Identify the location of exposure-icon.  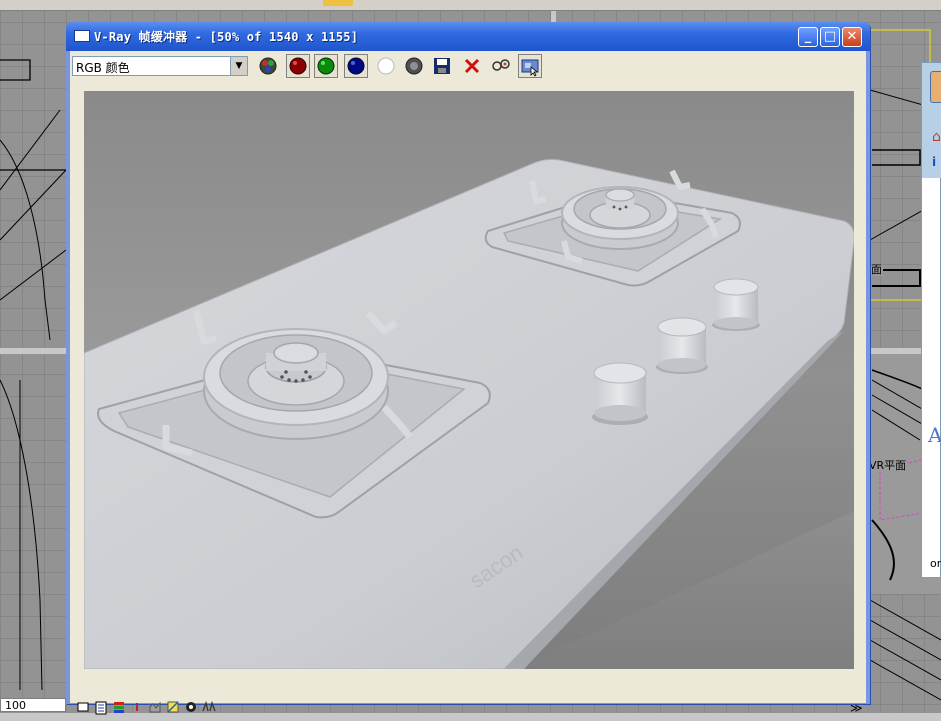
(191, 708).